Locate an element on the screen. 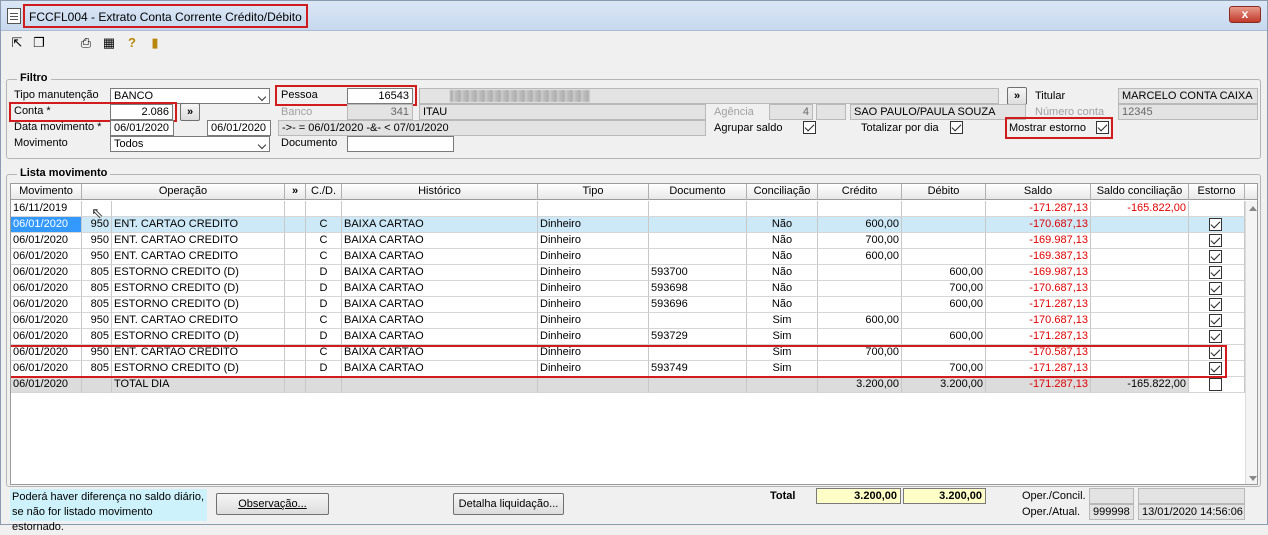 This screenshot has width=1268, height=535. col-credito: Crédito is located at coordinates (860, 192).